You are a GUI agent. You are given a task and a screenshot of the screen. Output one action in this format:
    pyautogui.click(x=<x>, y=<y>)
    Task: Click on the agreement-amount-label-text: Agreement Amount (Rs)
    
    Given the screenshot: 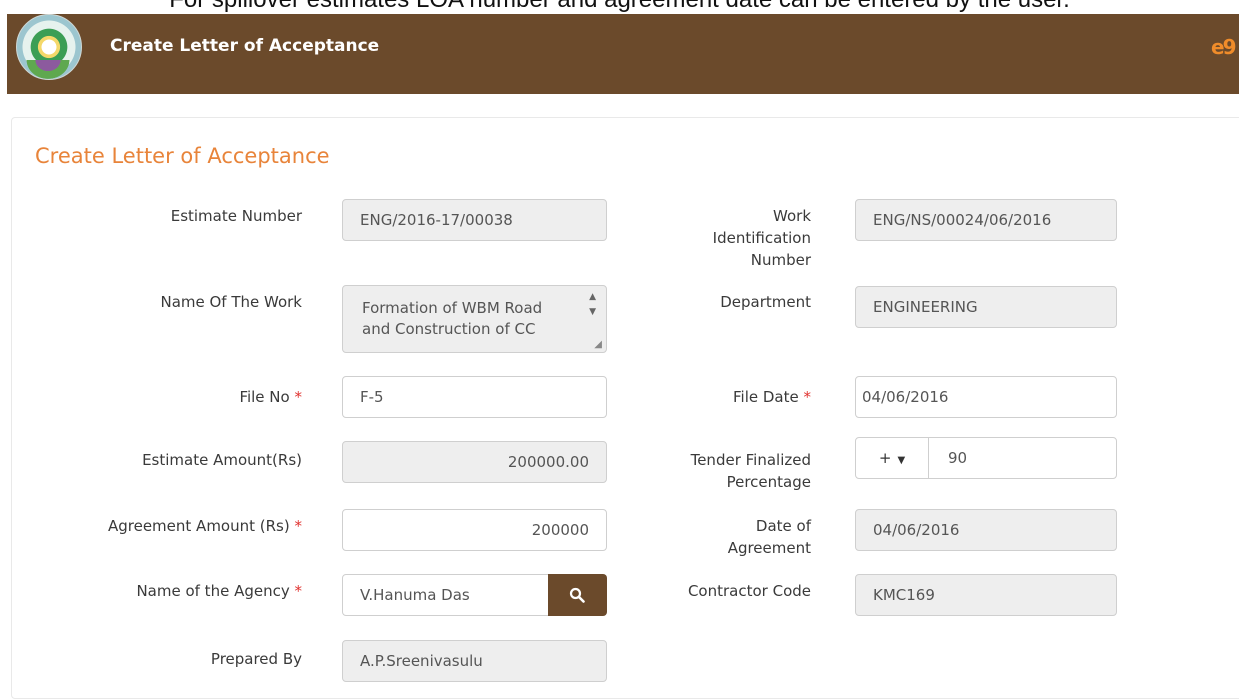 What is the action you would take?
    pyautogui.click(x=198, y=526)
    